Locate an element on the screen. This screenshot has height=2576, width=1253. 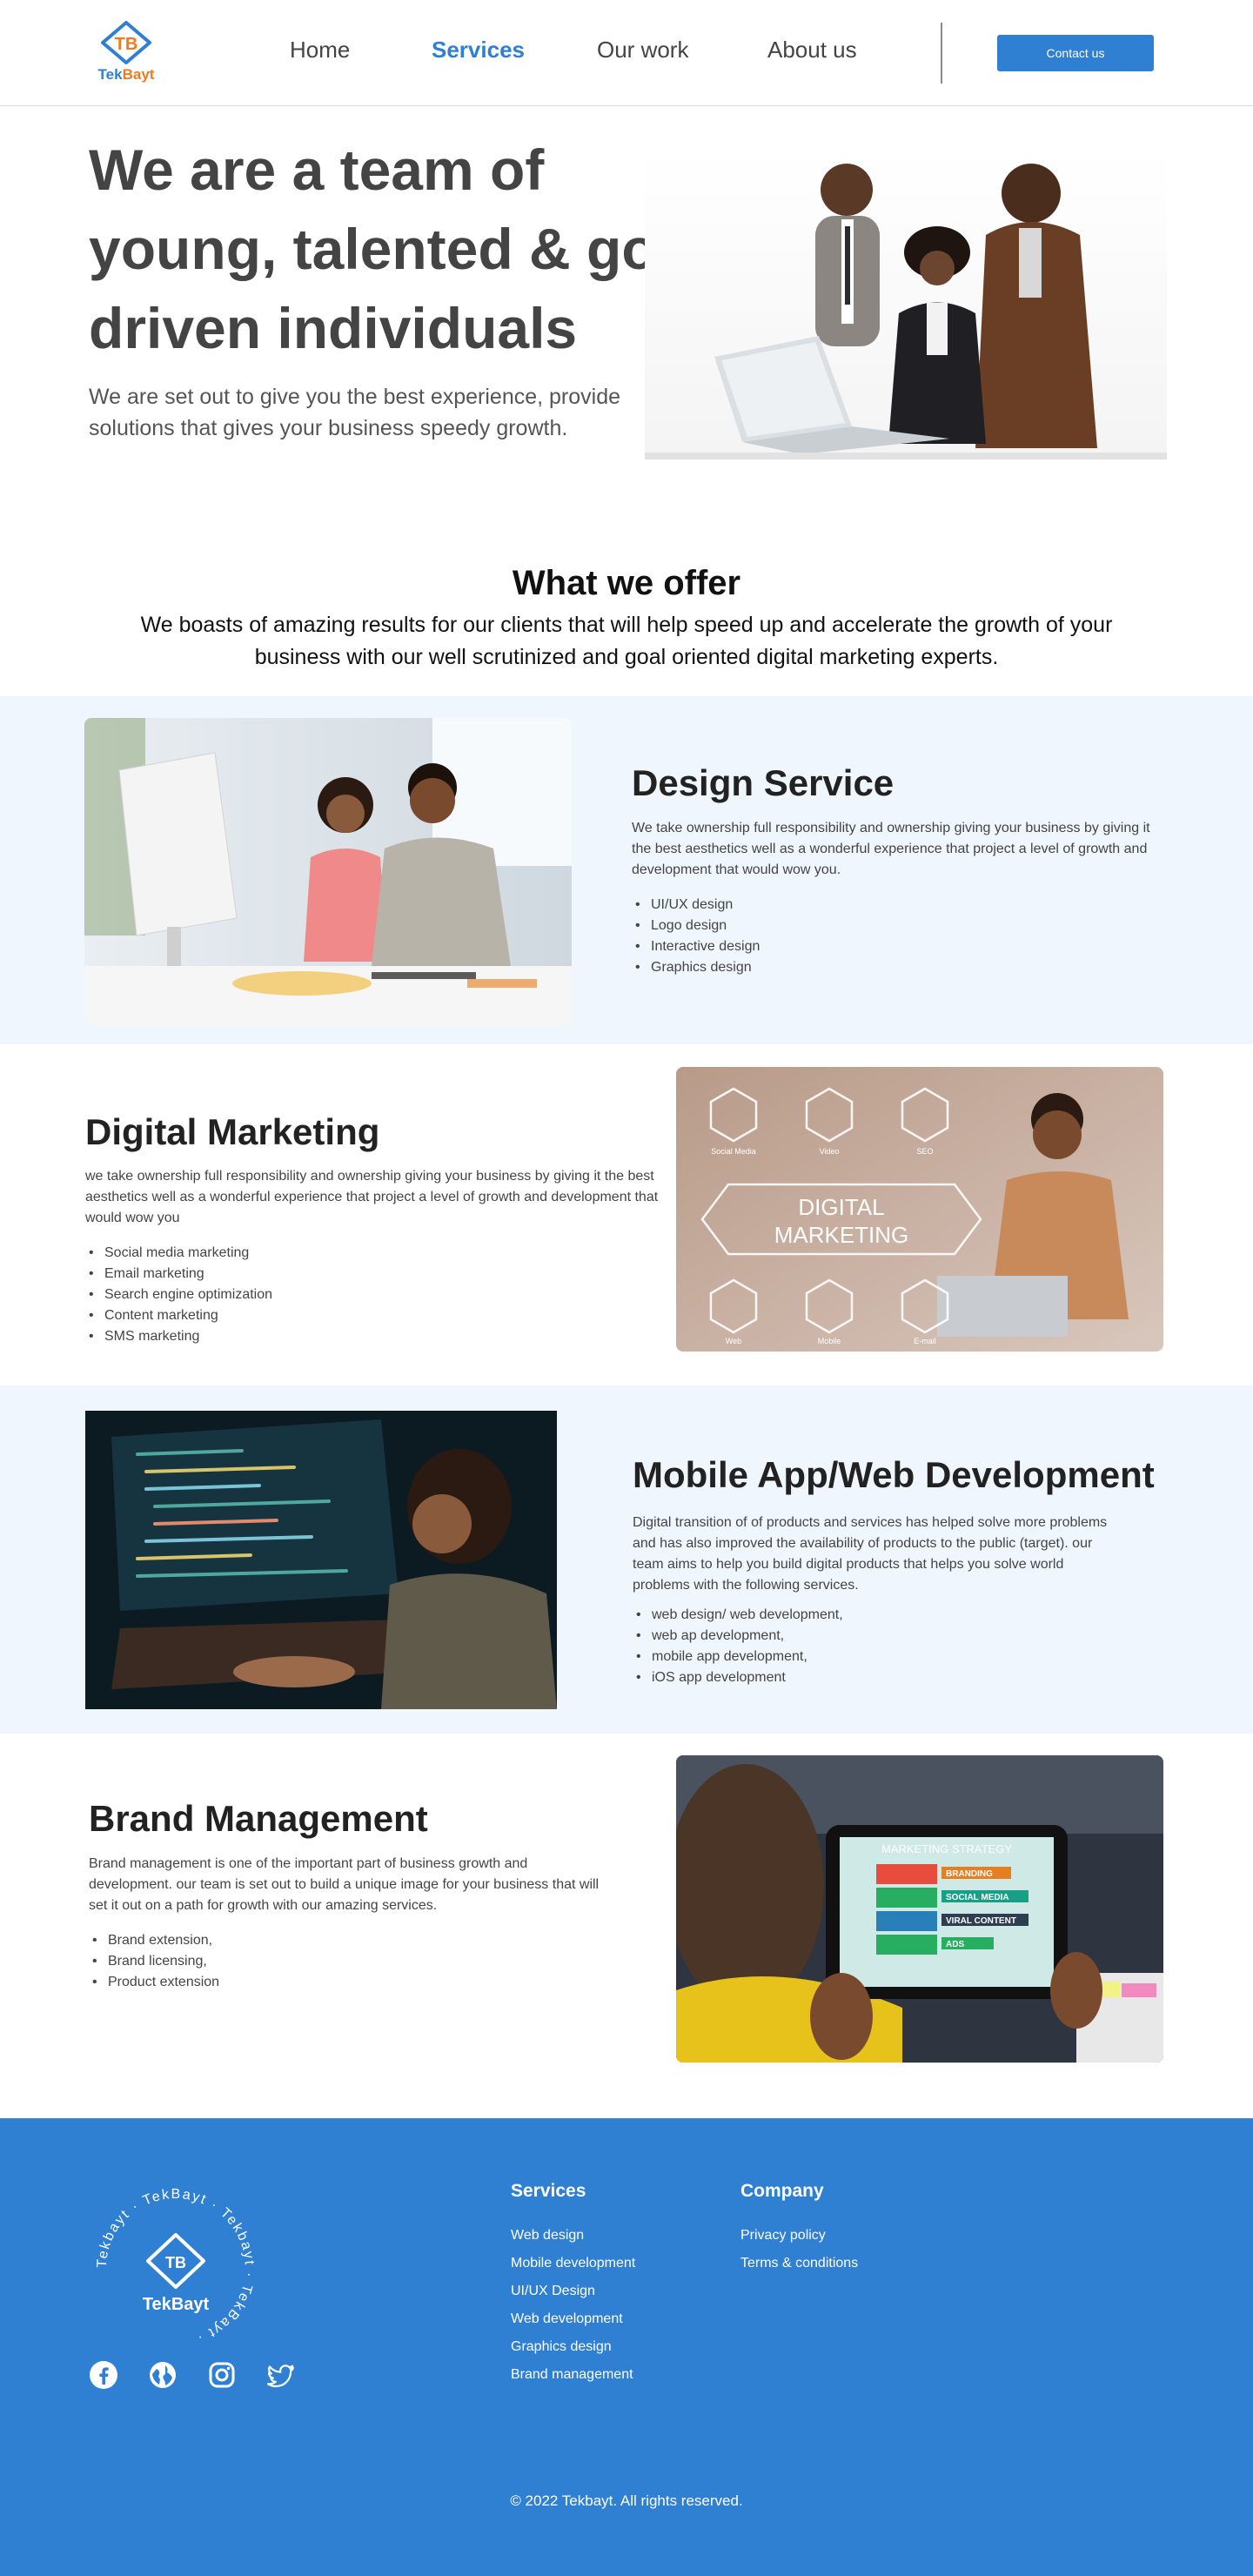
logo-monogram: TB is located at coordinates (127, 44).